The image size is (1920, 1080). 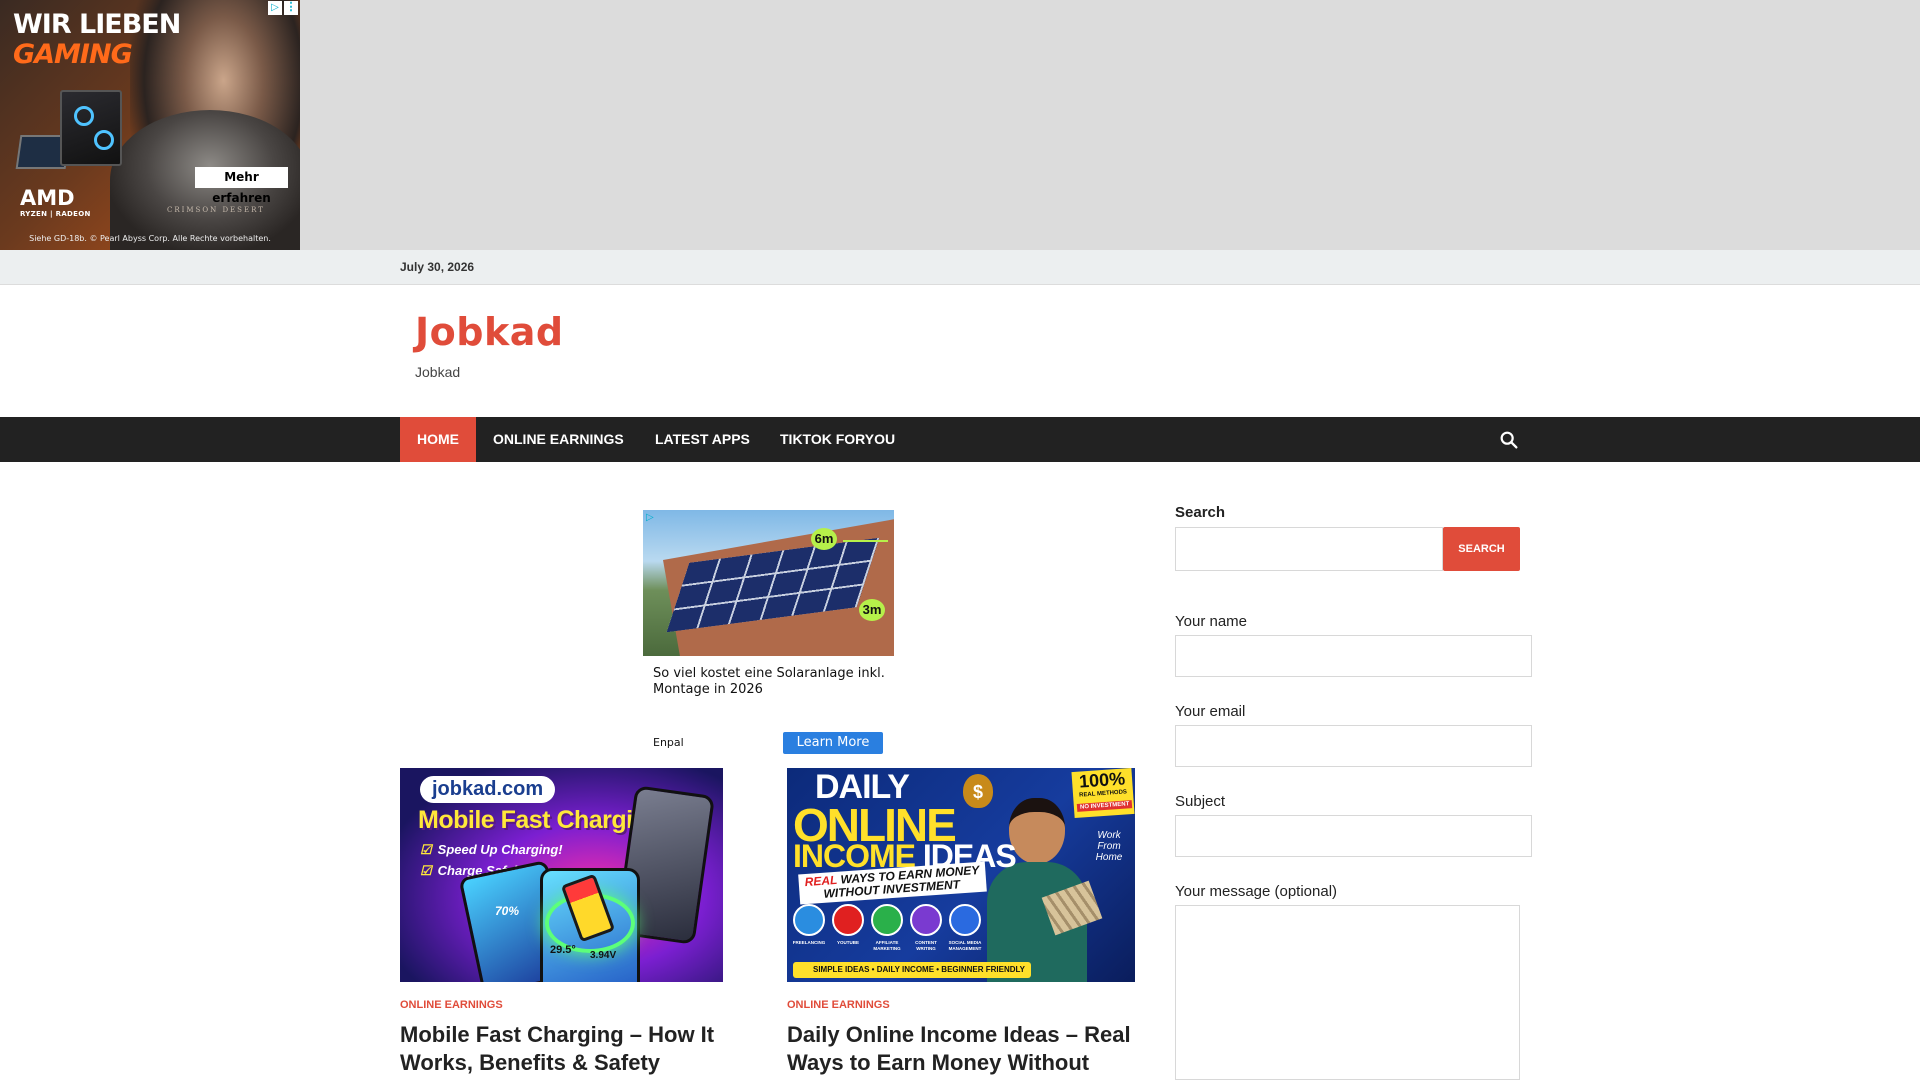 What do you see at coordinates (887, 920) in the screenshot?
I see `cart-icon` at bounding box center [887, 920].